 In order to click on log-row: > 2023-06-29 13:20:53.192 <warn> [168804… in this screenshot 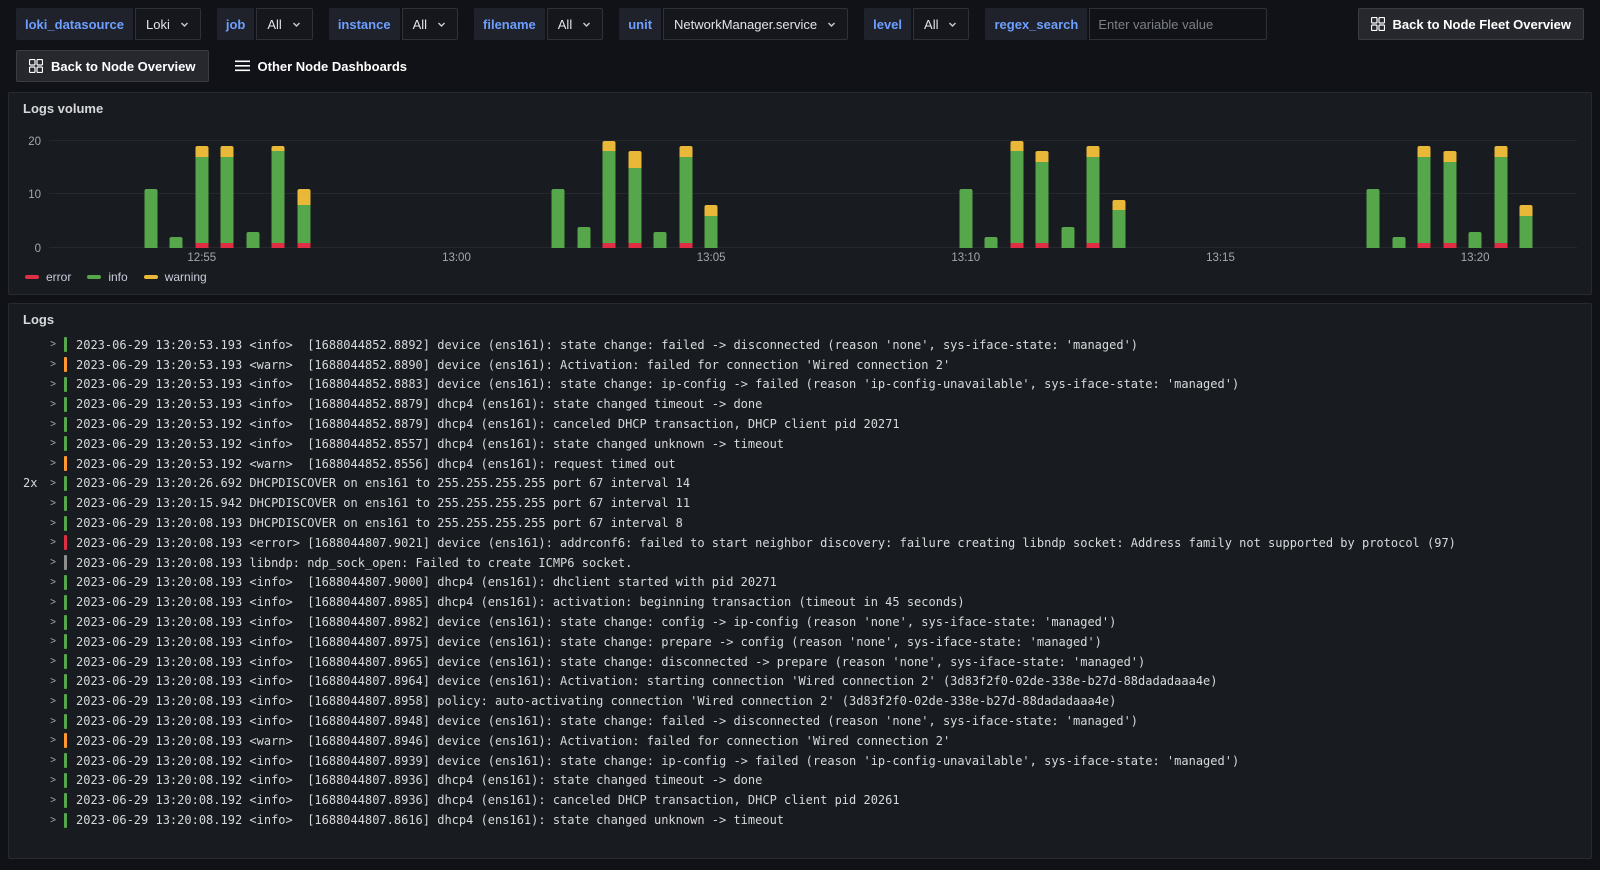, I will do `click(800, 464)`.